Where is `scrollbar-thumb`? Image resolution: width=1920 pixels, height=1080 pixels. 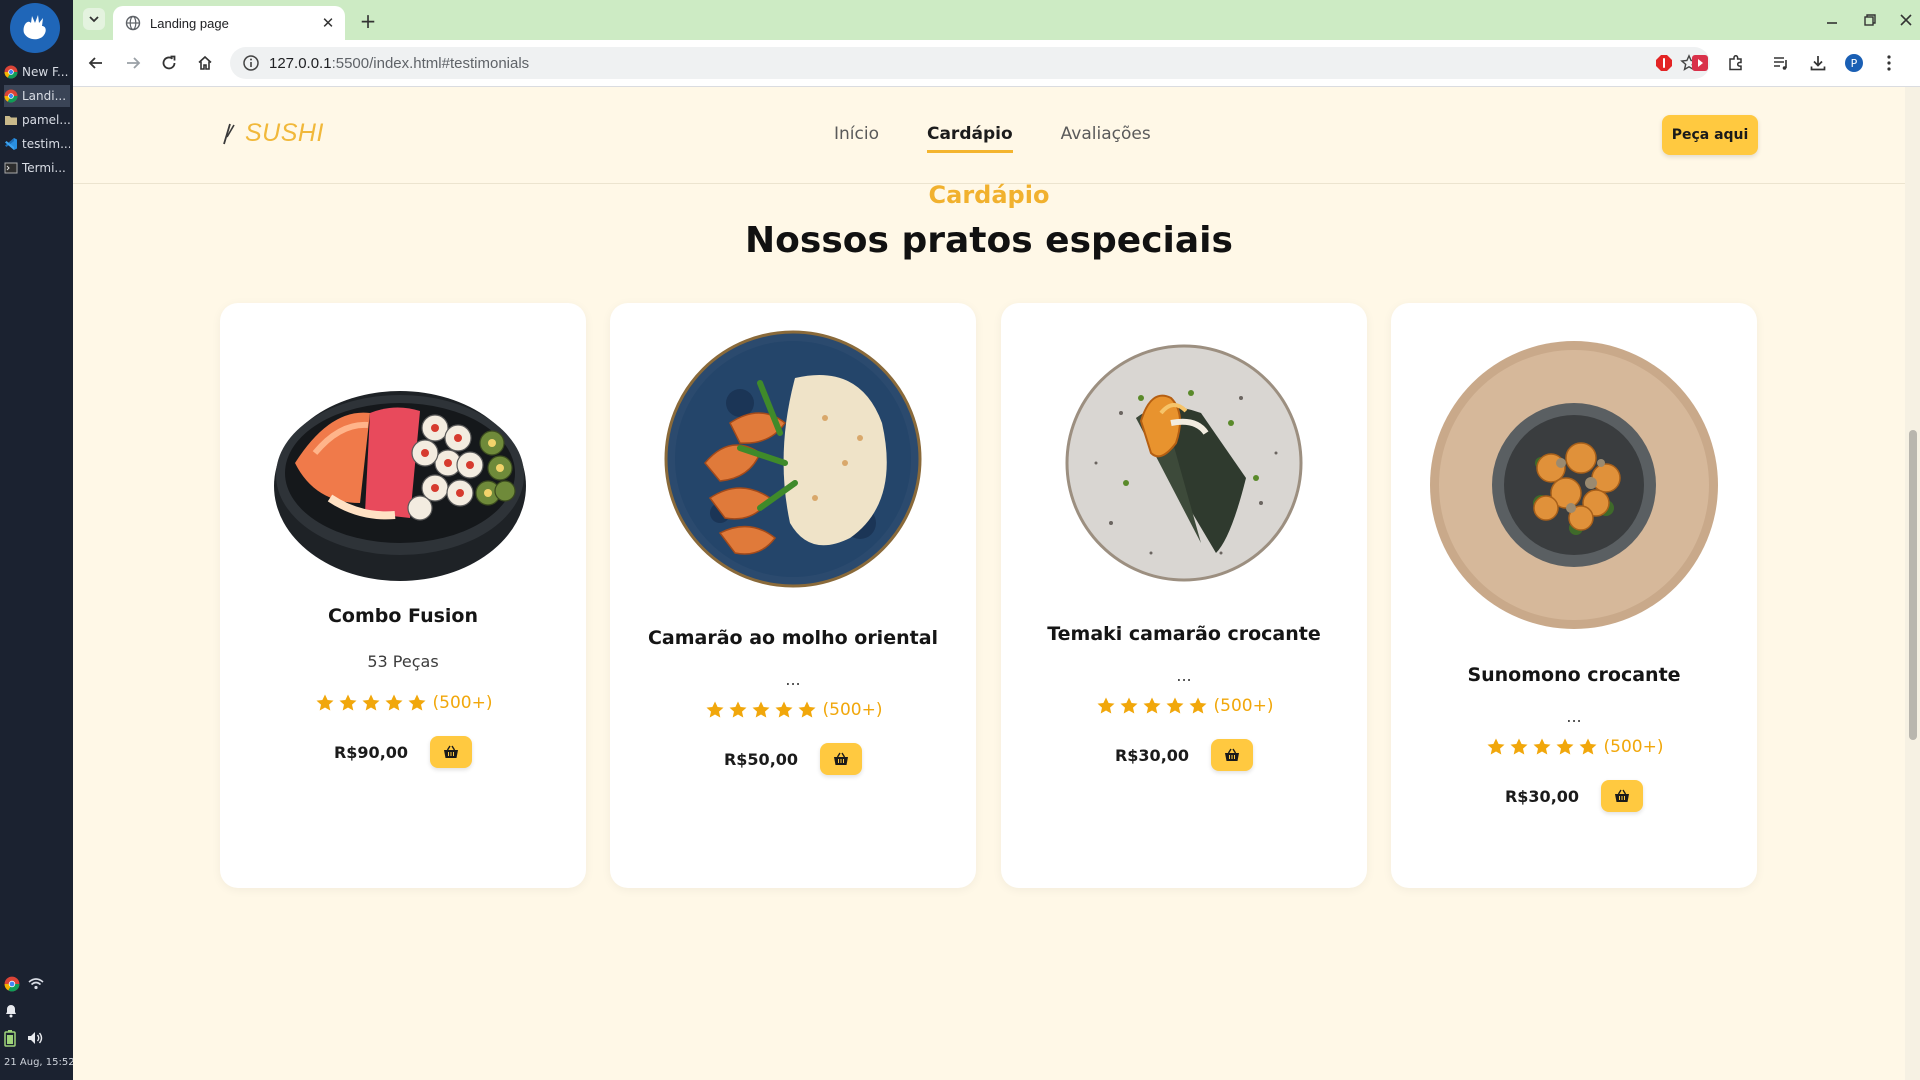 scrollbar-thumb is located at coordinates (1913, 585).